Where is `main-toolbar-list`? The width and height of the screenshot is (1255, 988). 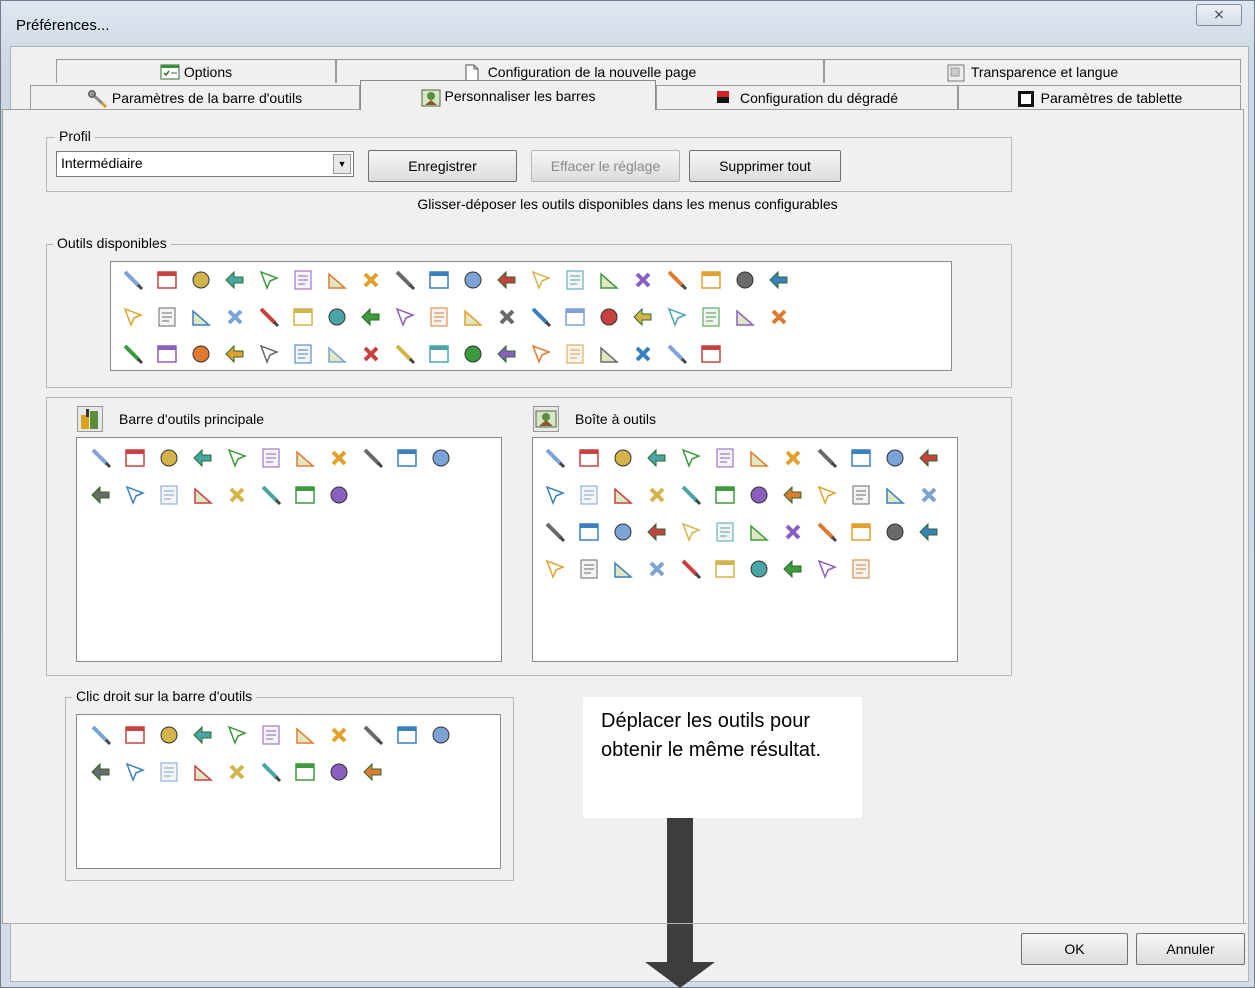
main-toolbar-list is located at coordinates (289, 549).